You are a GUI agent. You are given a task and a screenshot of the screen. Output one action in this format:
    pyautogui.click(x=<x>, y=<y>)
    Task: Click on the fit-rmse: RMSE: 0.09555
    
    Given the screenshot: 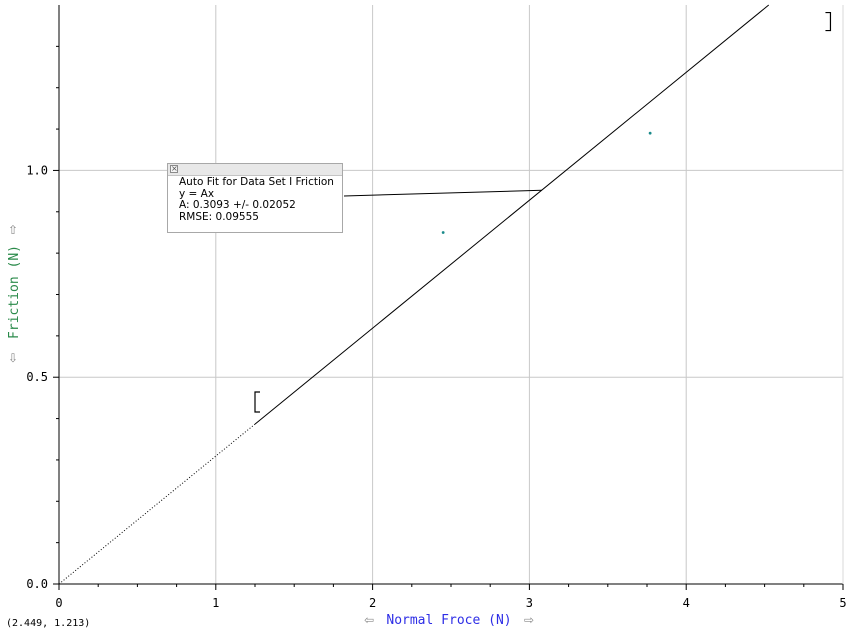 What is the action you would take?
    pyautogui.click(x=219, y=216)
    